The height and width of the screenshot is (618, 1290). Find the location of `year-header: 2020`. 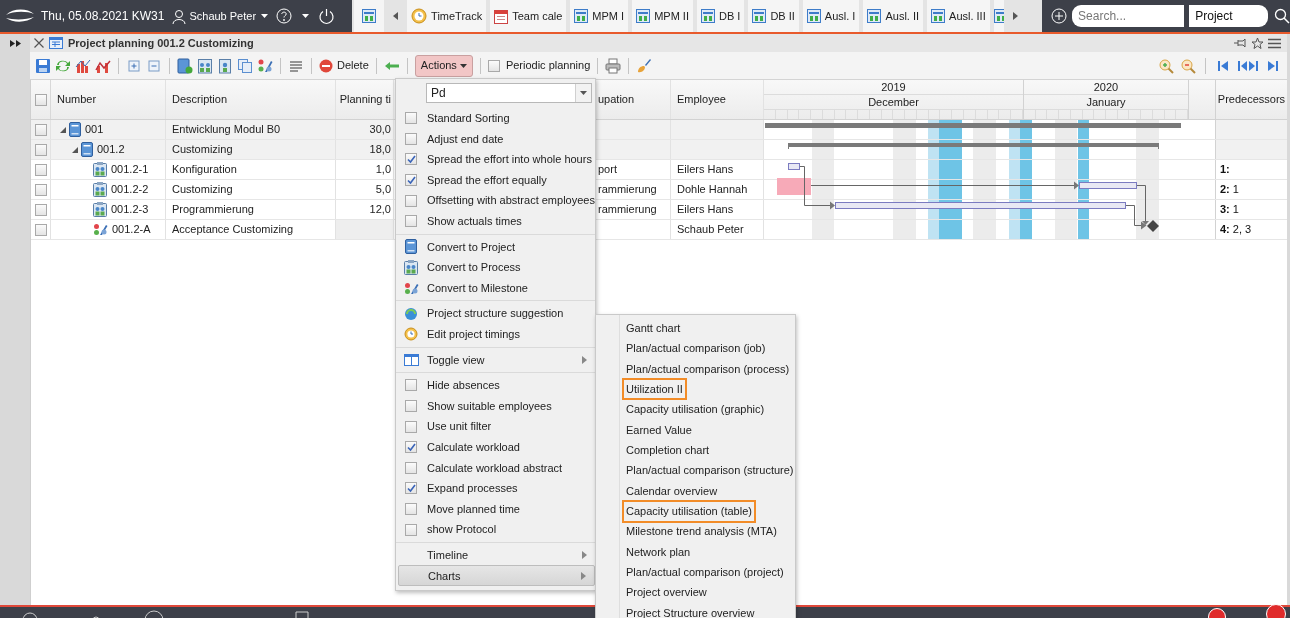

year-header: 2020 is located at coordinates (1106, 87).